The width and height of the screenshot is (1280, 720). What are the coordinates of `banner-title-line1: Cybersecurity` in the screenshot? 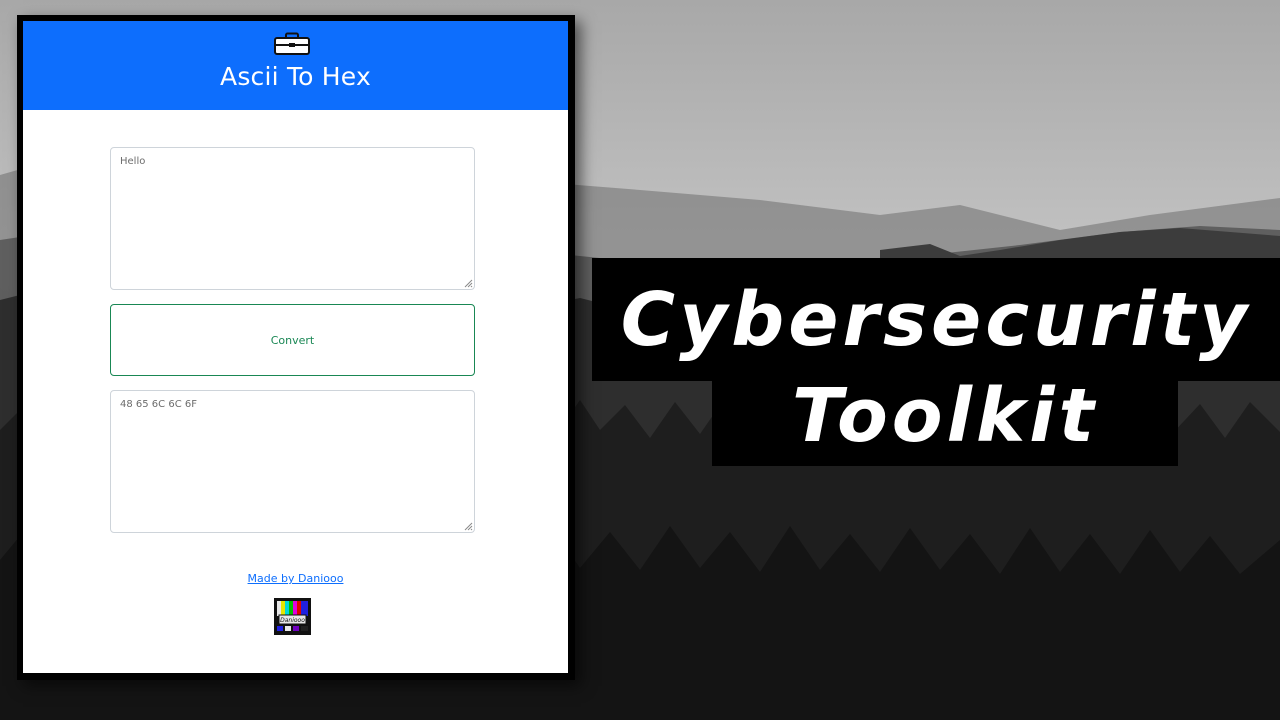 It's located at (936, 319).